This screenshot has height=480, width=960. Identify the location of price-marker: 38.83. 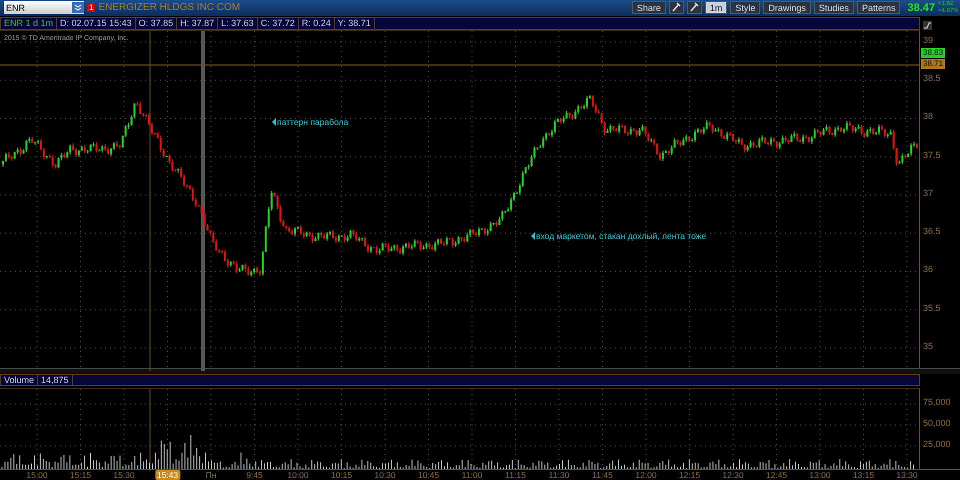
(933, 53).